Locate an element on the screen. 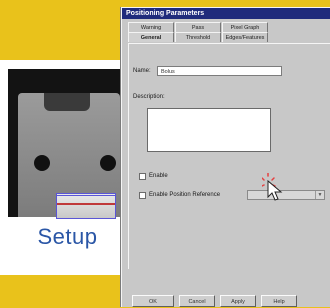 This screenshot has height=308, width=330. tab-warning: Warning is located at coordinates (151, 27).